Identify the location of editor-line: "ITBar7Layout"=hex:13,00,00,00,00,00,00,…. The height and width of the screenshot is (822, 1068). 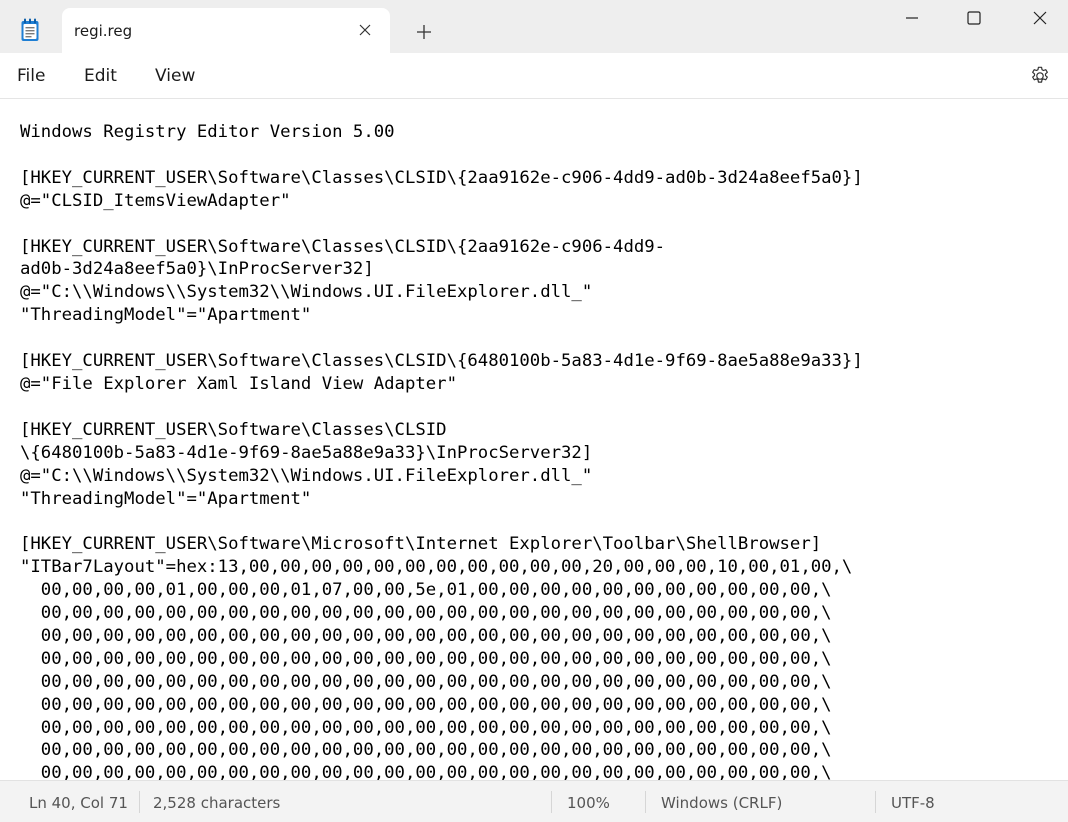
(540, 567).